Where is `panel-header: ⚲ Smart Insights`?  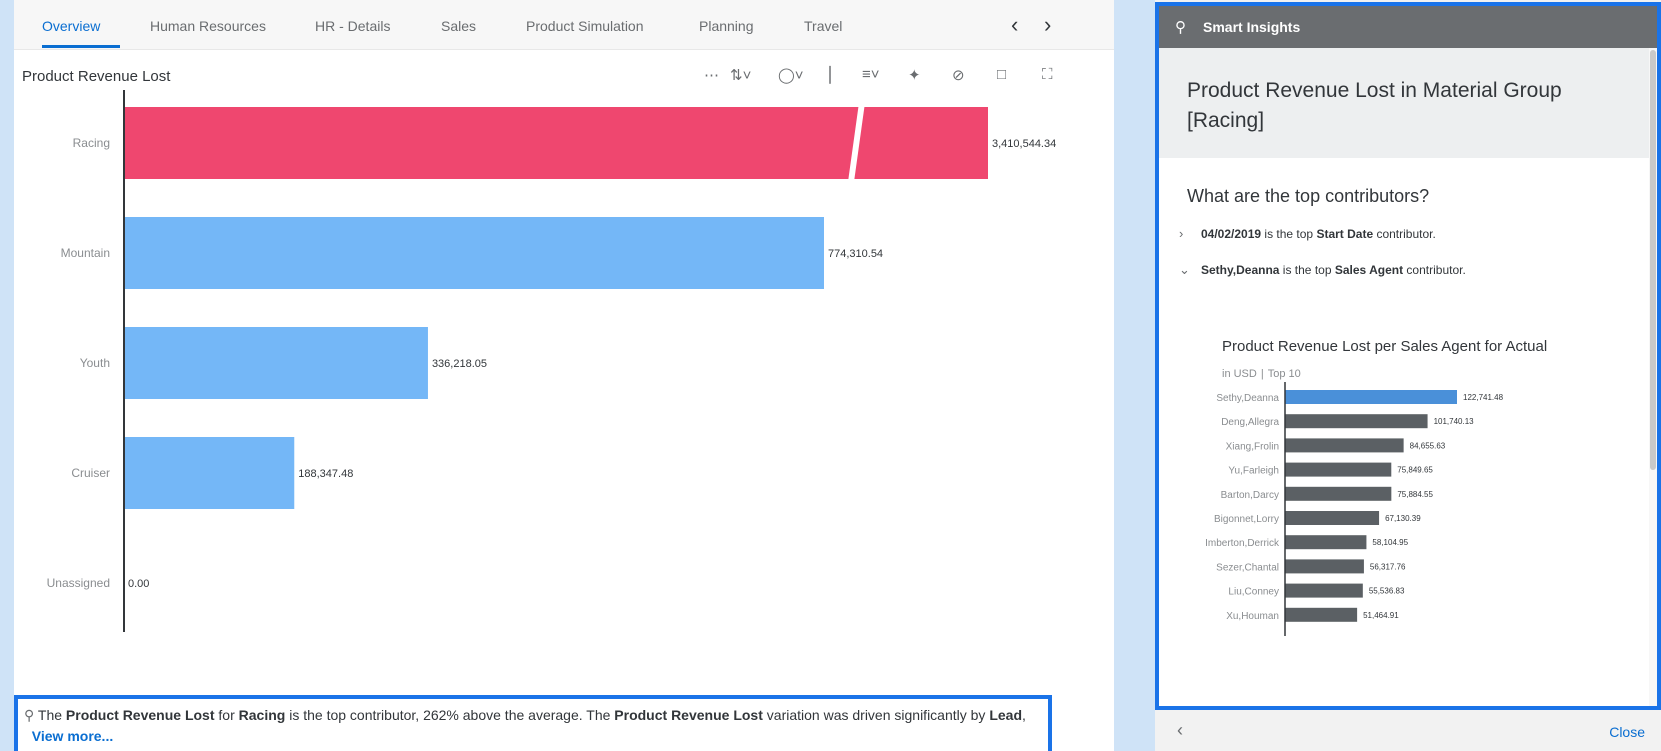 panel-header: ⚲ Smart Insights is located at coordinates (1408, 27).